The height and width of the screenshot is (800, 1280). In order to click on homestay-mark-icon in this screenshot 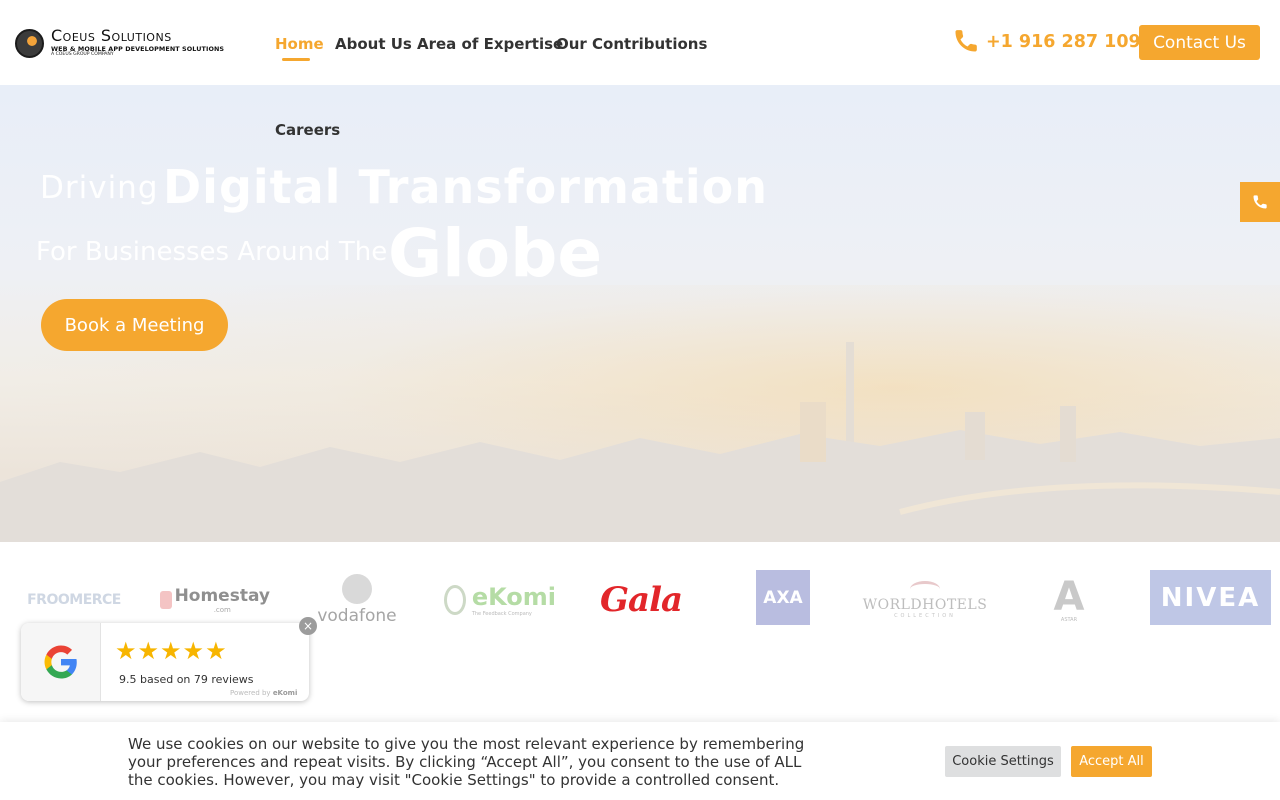, I will do `click(166, 600)`.